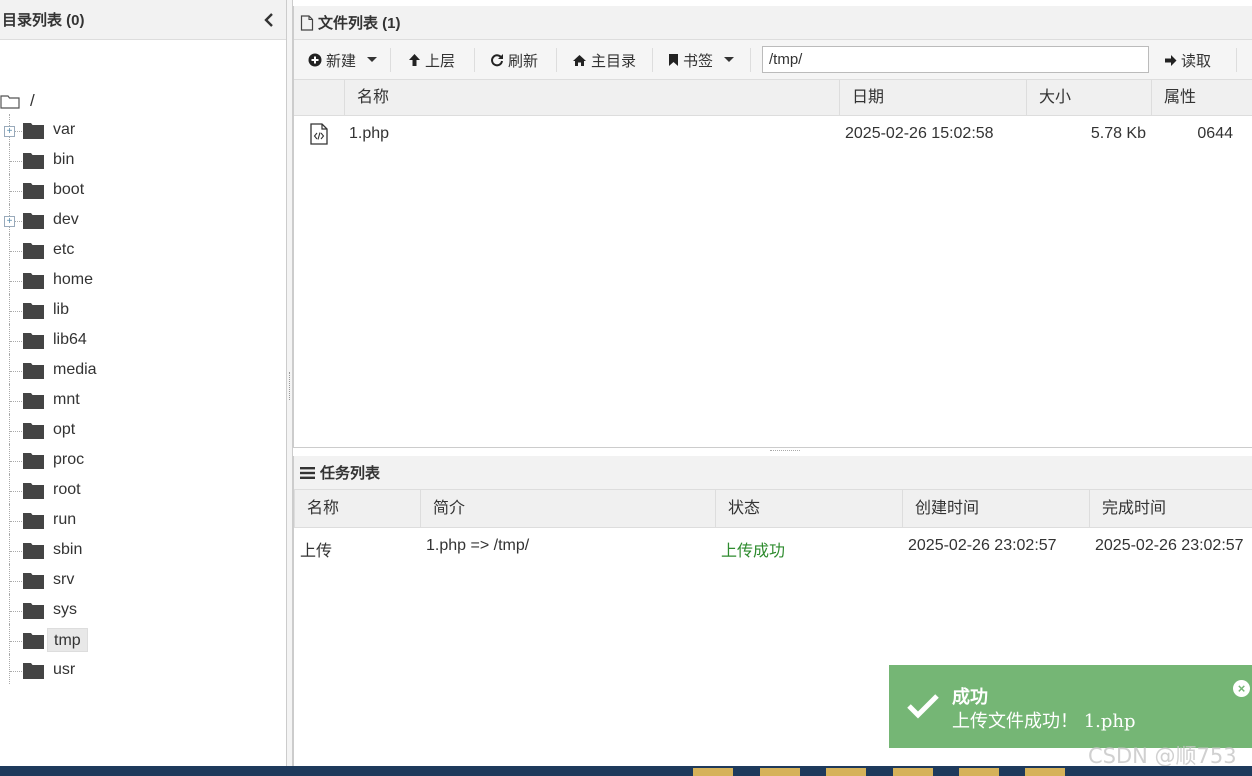 The height and width of the screenshot is (776, 1252). Describe the element at coordinates (698, 61) in the screenshot. I see `bookmark-button-label: 书签` at that location.